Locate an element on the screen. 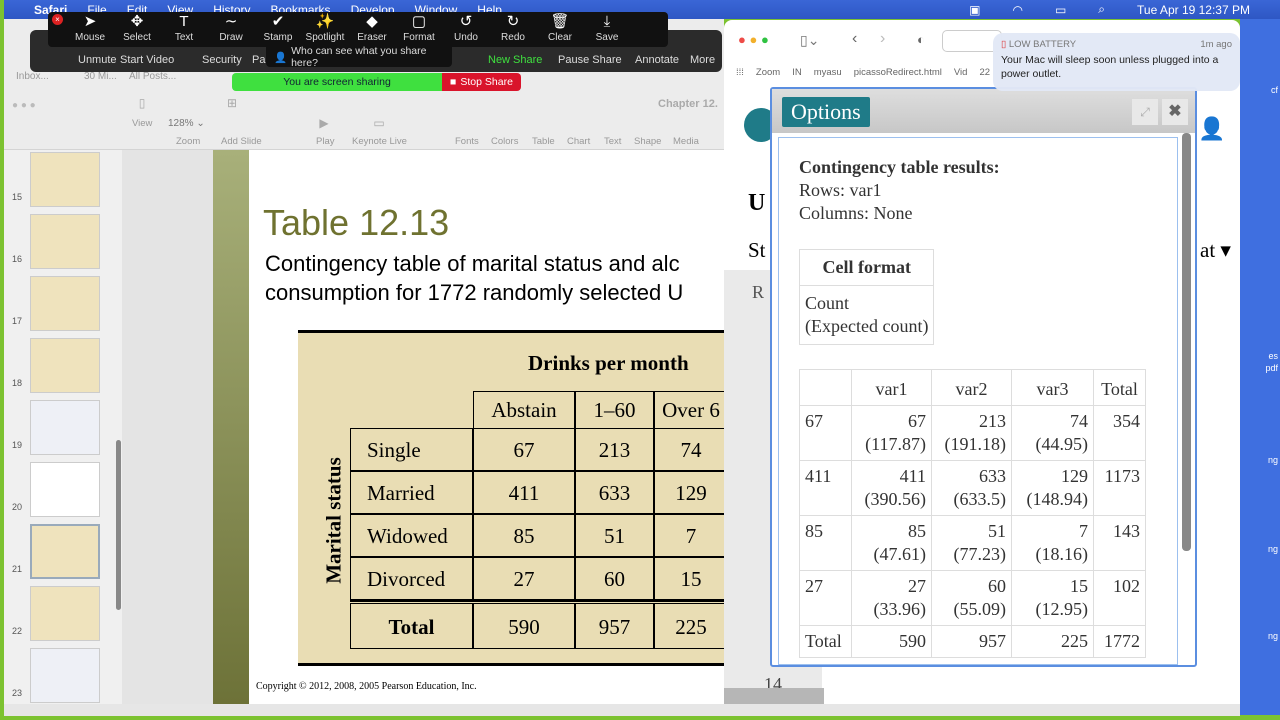 The height and width of the screenshot is (720, 1280). zoom-unmute-button: Unmute is located at coordinates (97, 60).